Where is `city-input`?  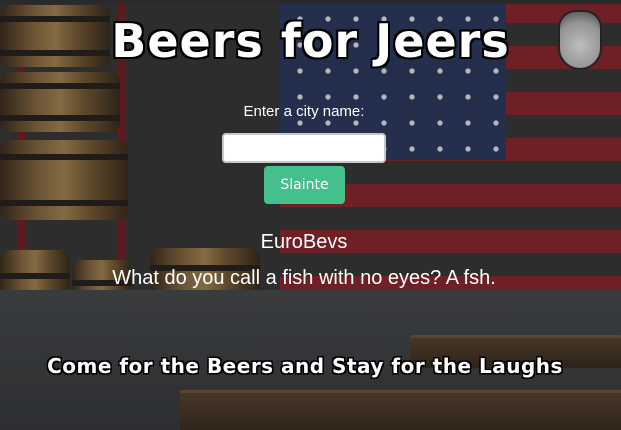
city-input is located at coordinates (304, 148).